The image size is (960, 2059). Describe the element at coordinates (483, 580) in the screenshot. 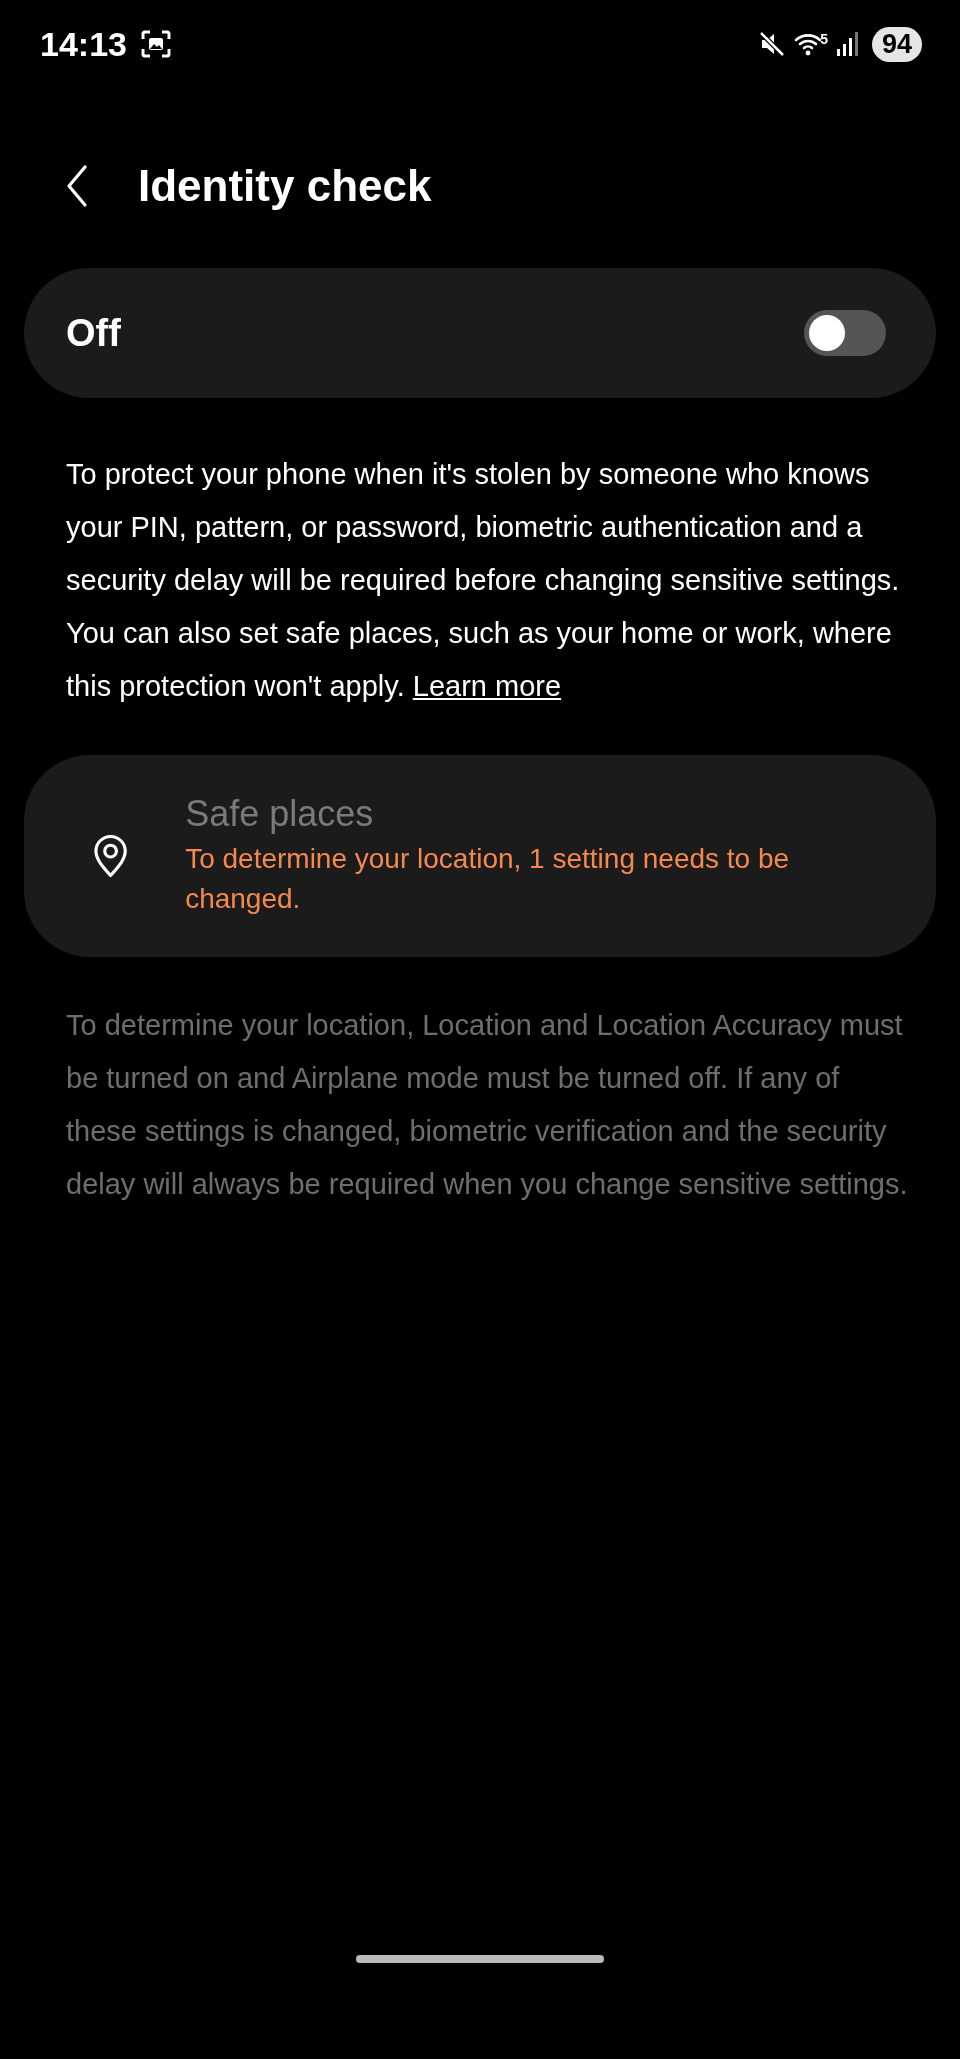

I see `description-text: To protect your phone when it's stolen by someone who knows your PIN, pattern, or password, biometric authentication and a security delay will be required before changing sensitive settings. You can also set safe places, such as your home or work, where this protection won't apply. Learn more` at that location.